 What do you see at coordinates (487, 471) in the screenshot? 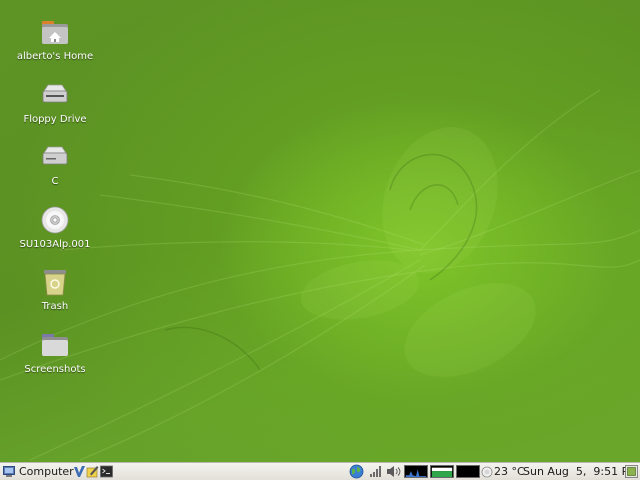
I see `weather-icon` at bounding box center [487, 471].